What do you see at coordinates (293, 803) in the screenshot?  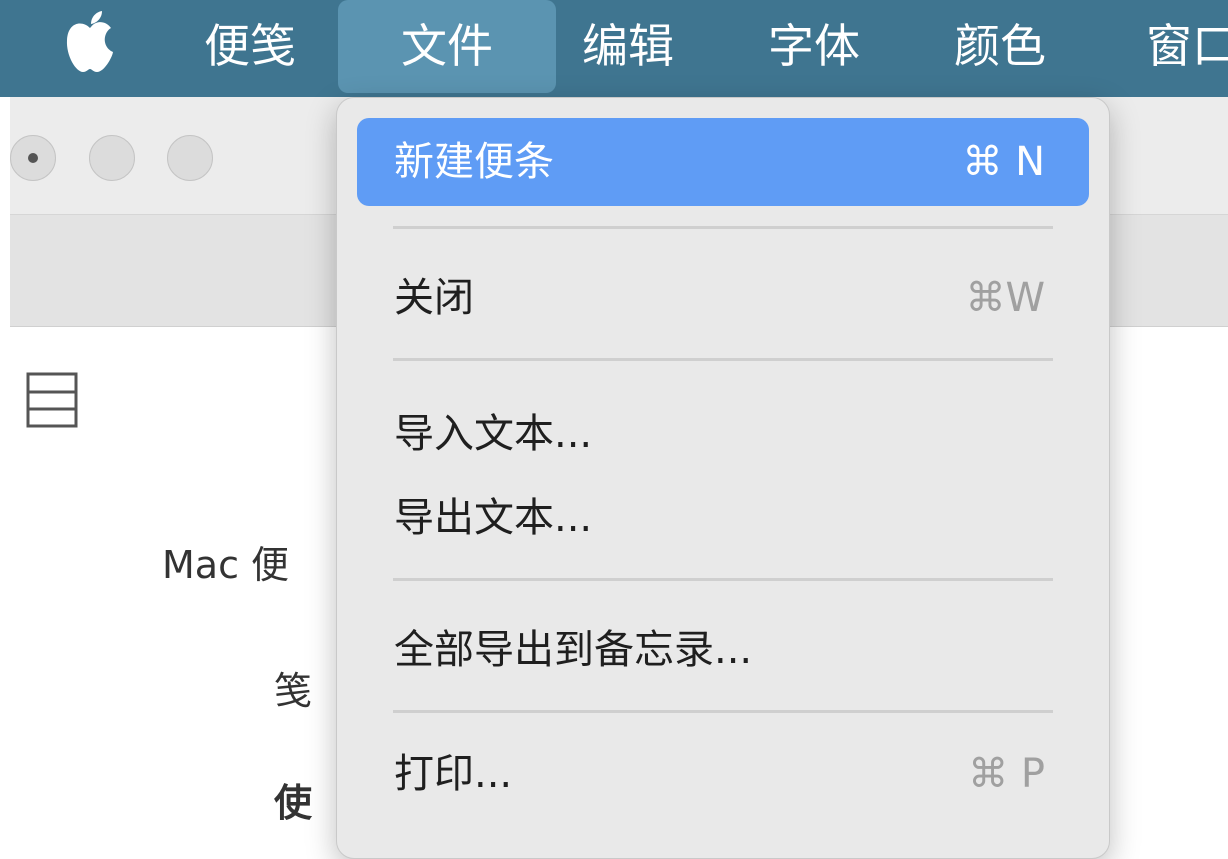 I see `content-text-line: 使` at bounding box center [293, 803].